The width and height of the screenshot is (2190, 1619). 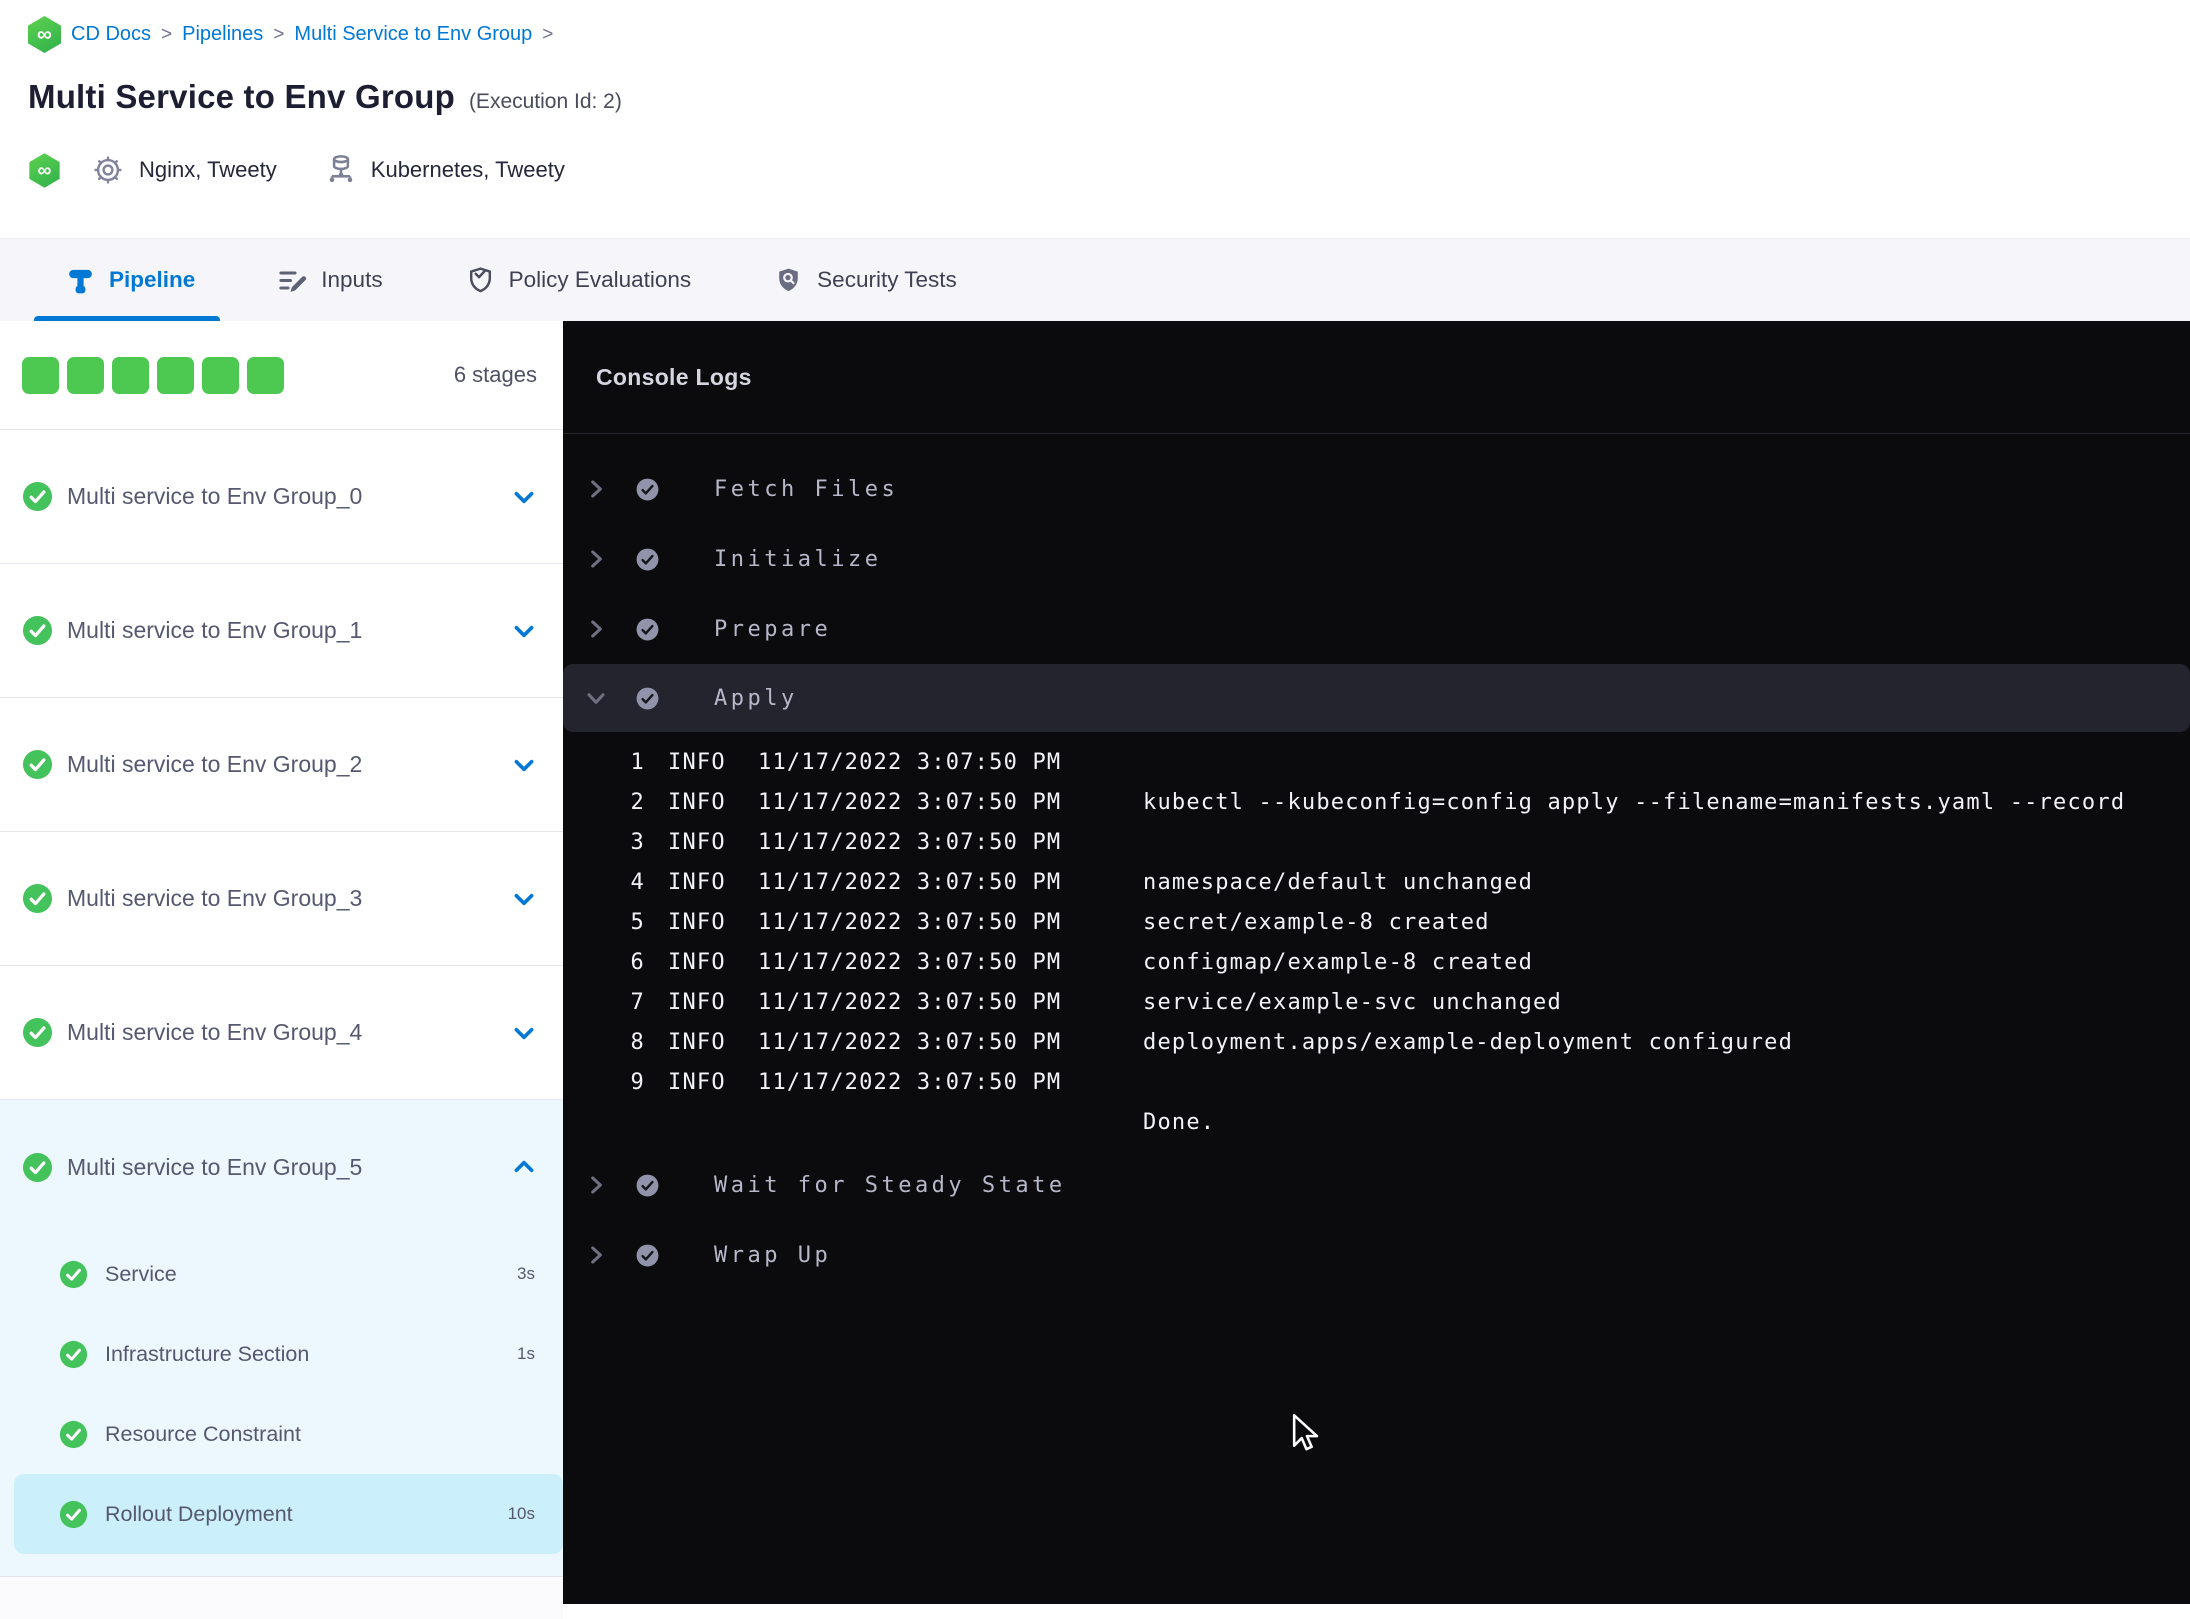 What do you see at coordinates (215, 630) in the screenshot?
I see `stage-name: Multi service to Env Group_1` at bounding box center [215, 630].